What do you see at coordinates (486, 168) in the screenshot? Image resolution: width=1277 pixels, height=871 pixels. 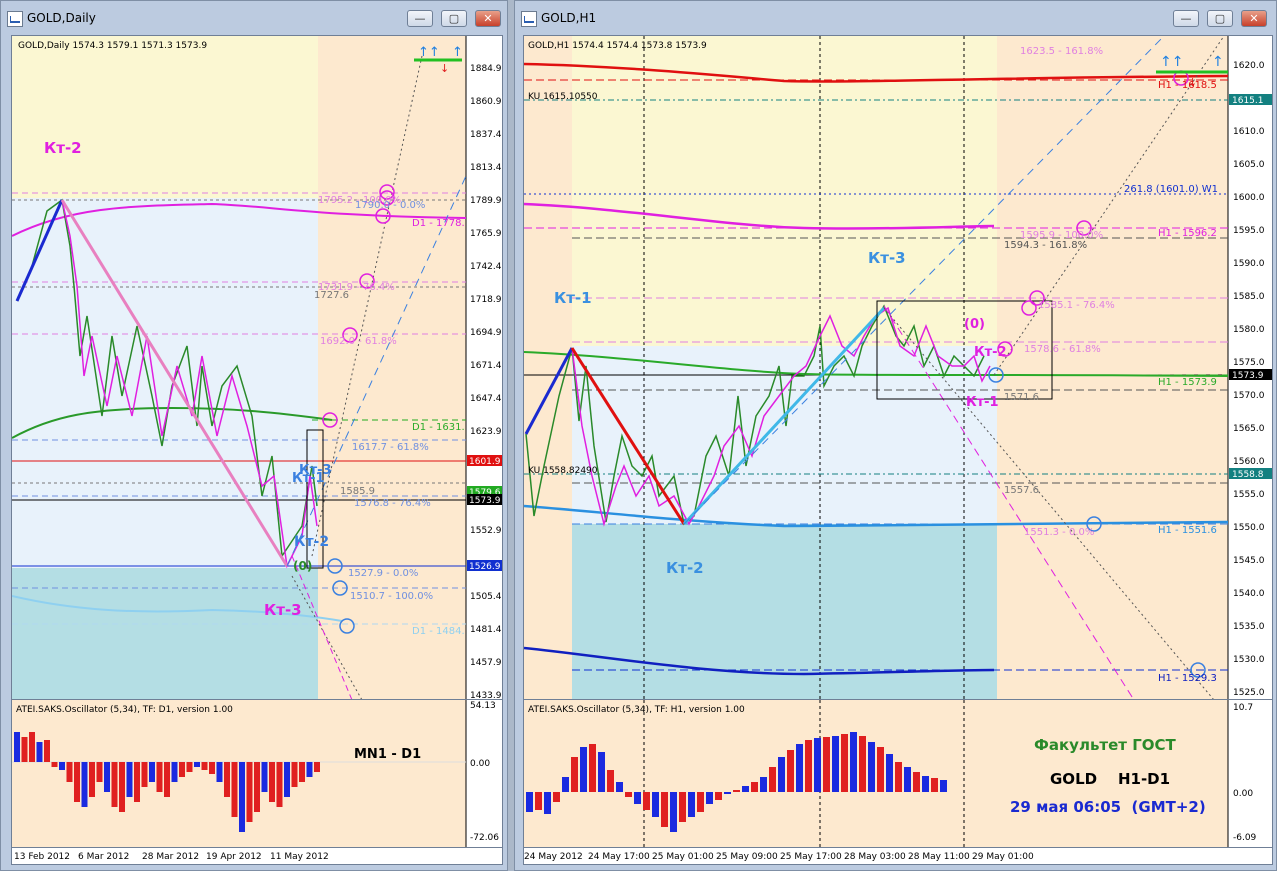 I see `price-tick-label: 1813.4` at bounding box center [486, 168].